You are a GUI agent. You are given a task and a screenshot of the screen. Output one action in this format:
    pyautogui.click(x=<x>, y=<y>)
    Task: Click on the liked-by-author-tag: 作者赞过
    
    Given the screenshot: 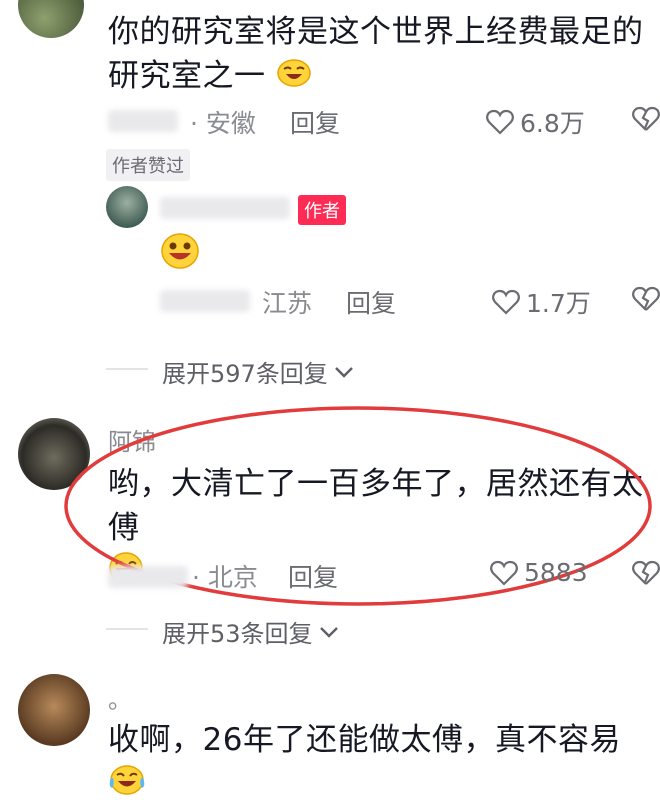 What is the action you would take?
    pyautogui.click(x=148, y=165)
    